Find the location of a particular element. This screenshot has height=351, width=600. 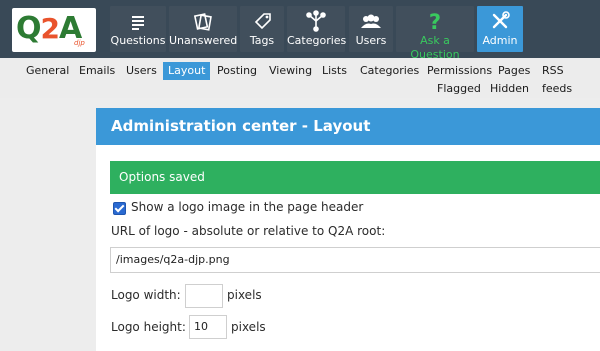

logo-height-label: Logo height: is located at coordinates (148, 327).